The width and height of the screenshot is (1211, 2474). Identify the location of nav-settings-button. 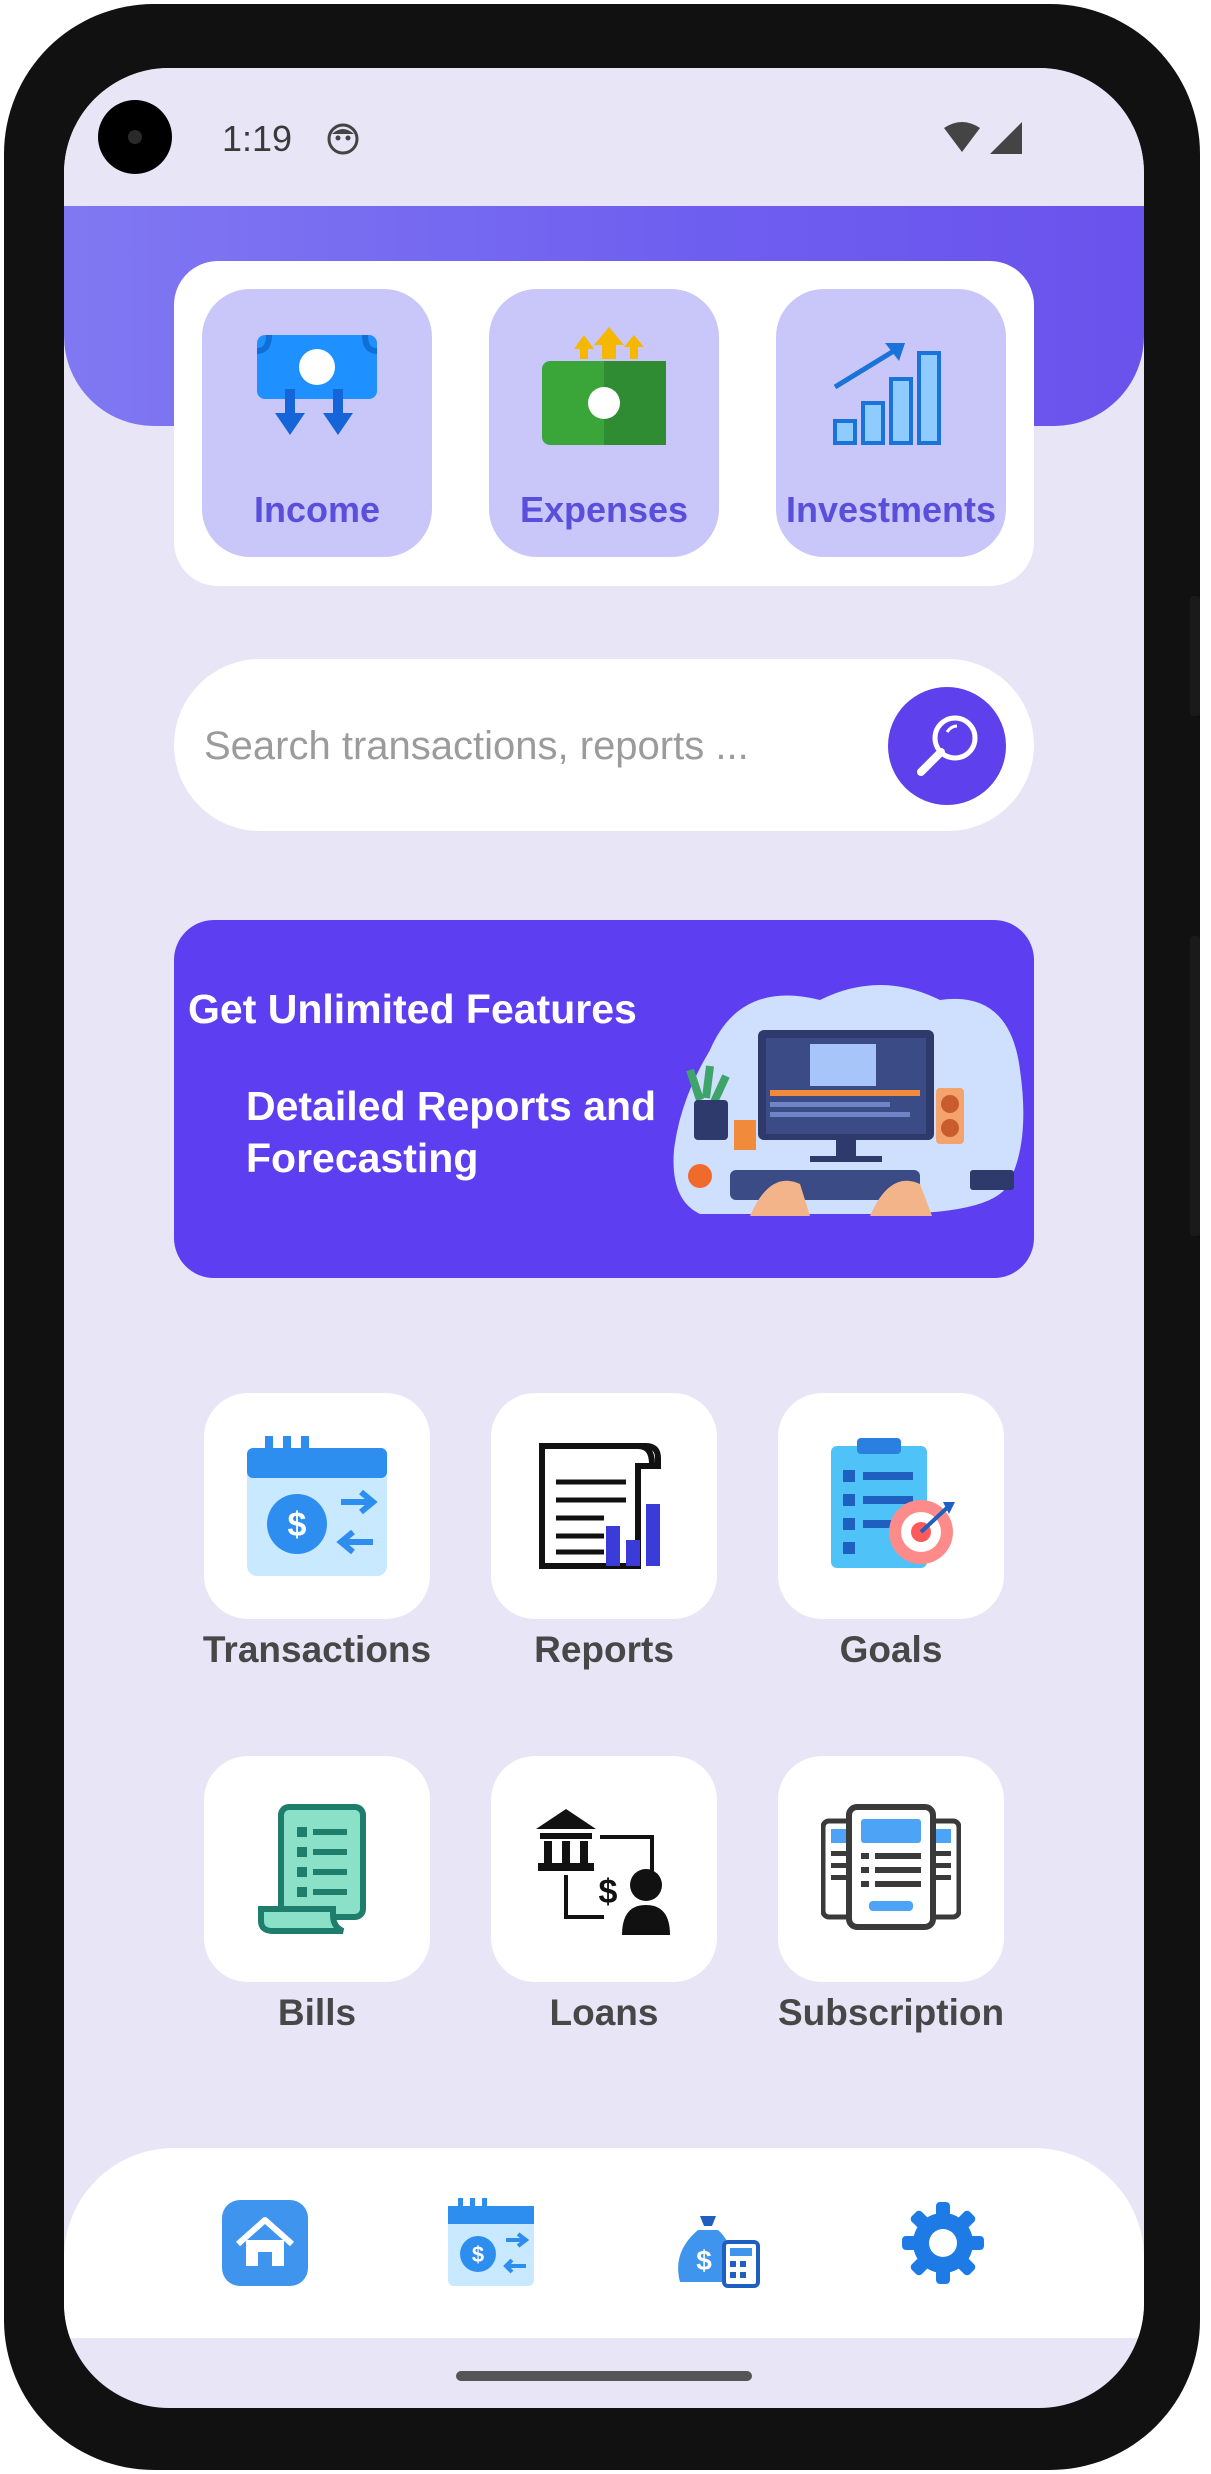
(943, 2243).